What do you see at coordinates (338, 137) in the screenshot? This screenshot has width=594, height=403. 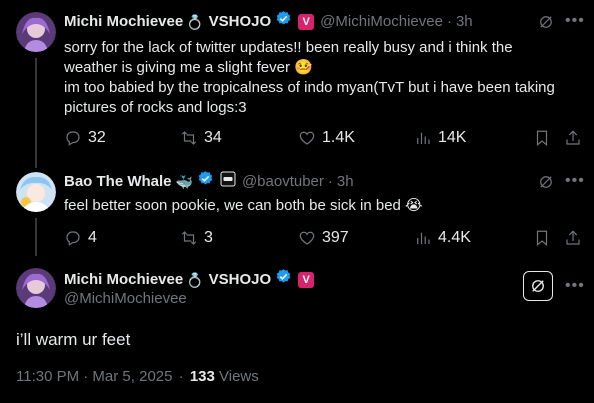 I see `like-count: 1.4K` at bounding box center [338, 137].